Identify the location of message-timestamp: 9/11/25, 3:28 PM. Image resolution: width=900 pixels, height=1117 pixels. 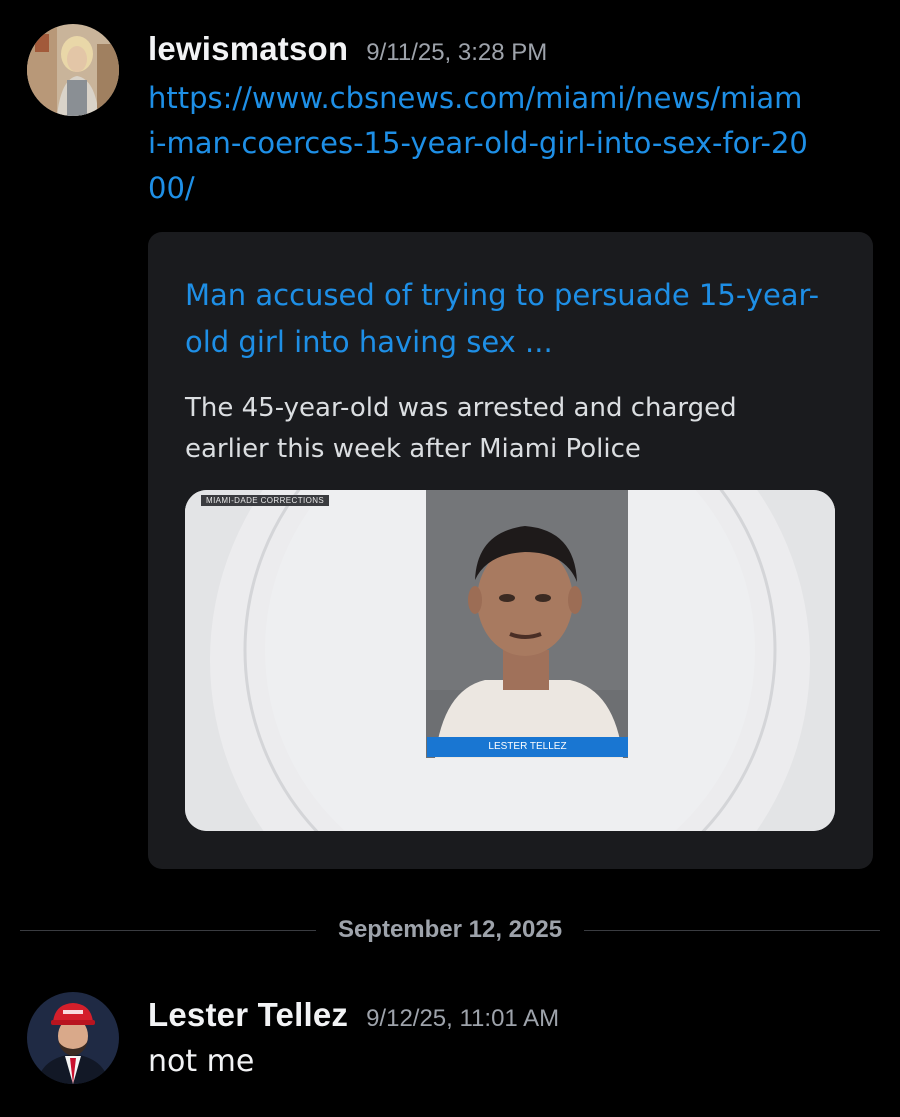
(457, 52).